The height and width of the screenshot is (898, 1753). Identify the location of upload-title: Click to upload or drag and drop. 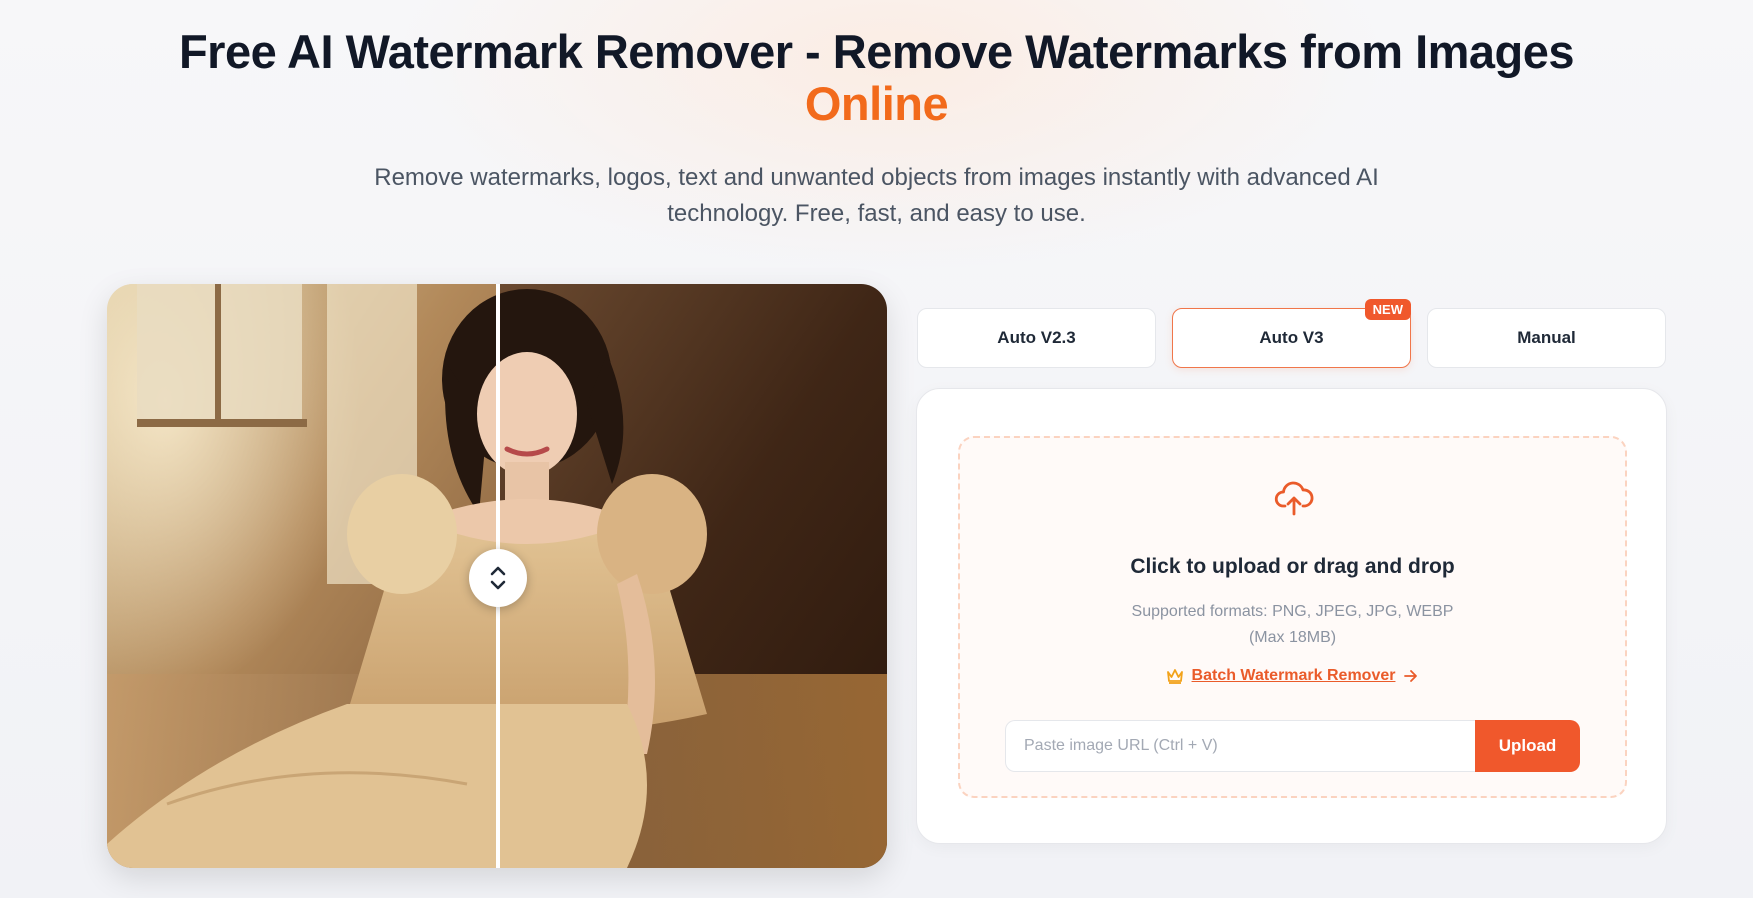
(1292, 566).